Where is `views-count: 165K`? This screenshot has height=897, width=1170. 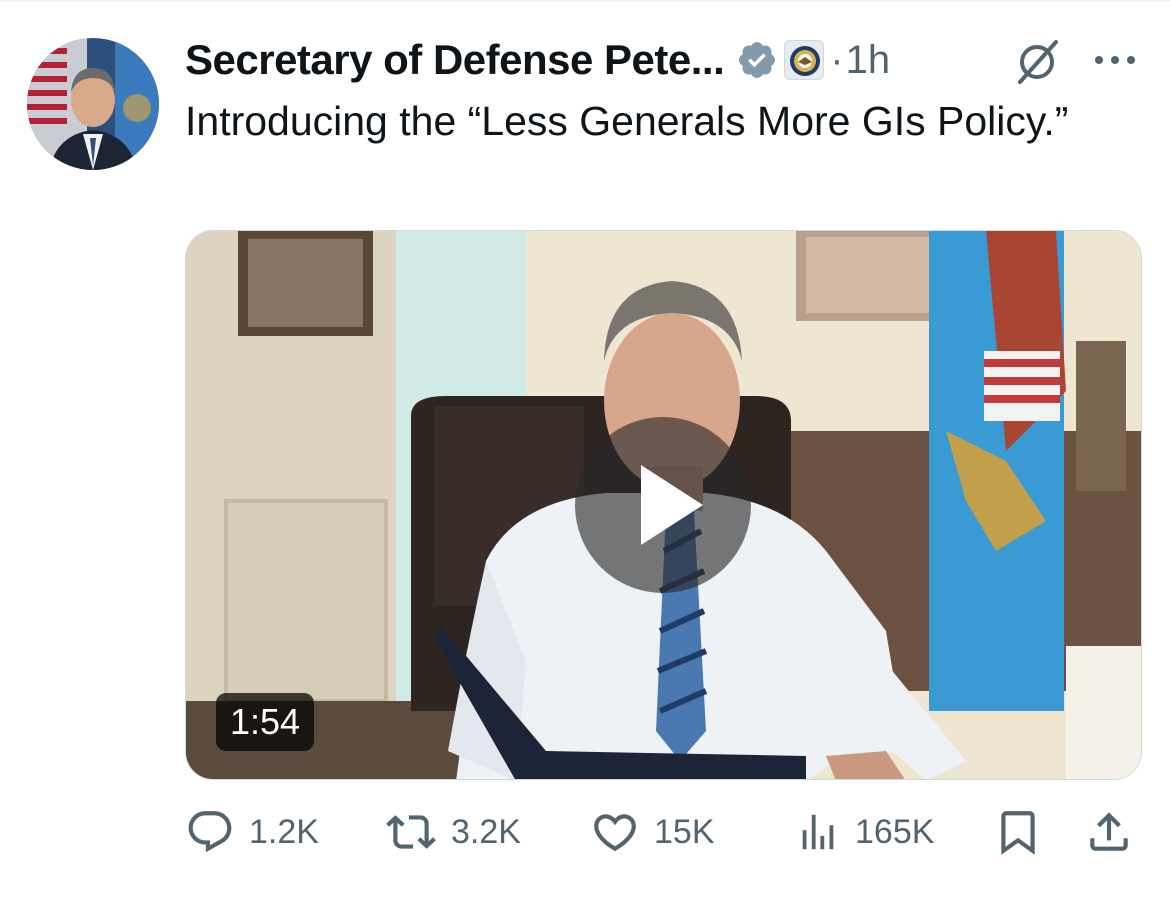
views-count: 165K is located at coordinates (895, 831).